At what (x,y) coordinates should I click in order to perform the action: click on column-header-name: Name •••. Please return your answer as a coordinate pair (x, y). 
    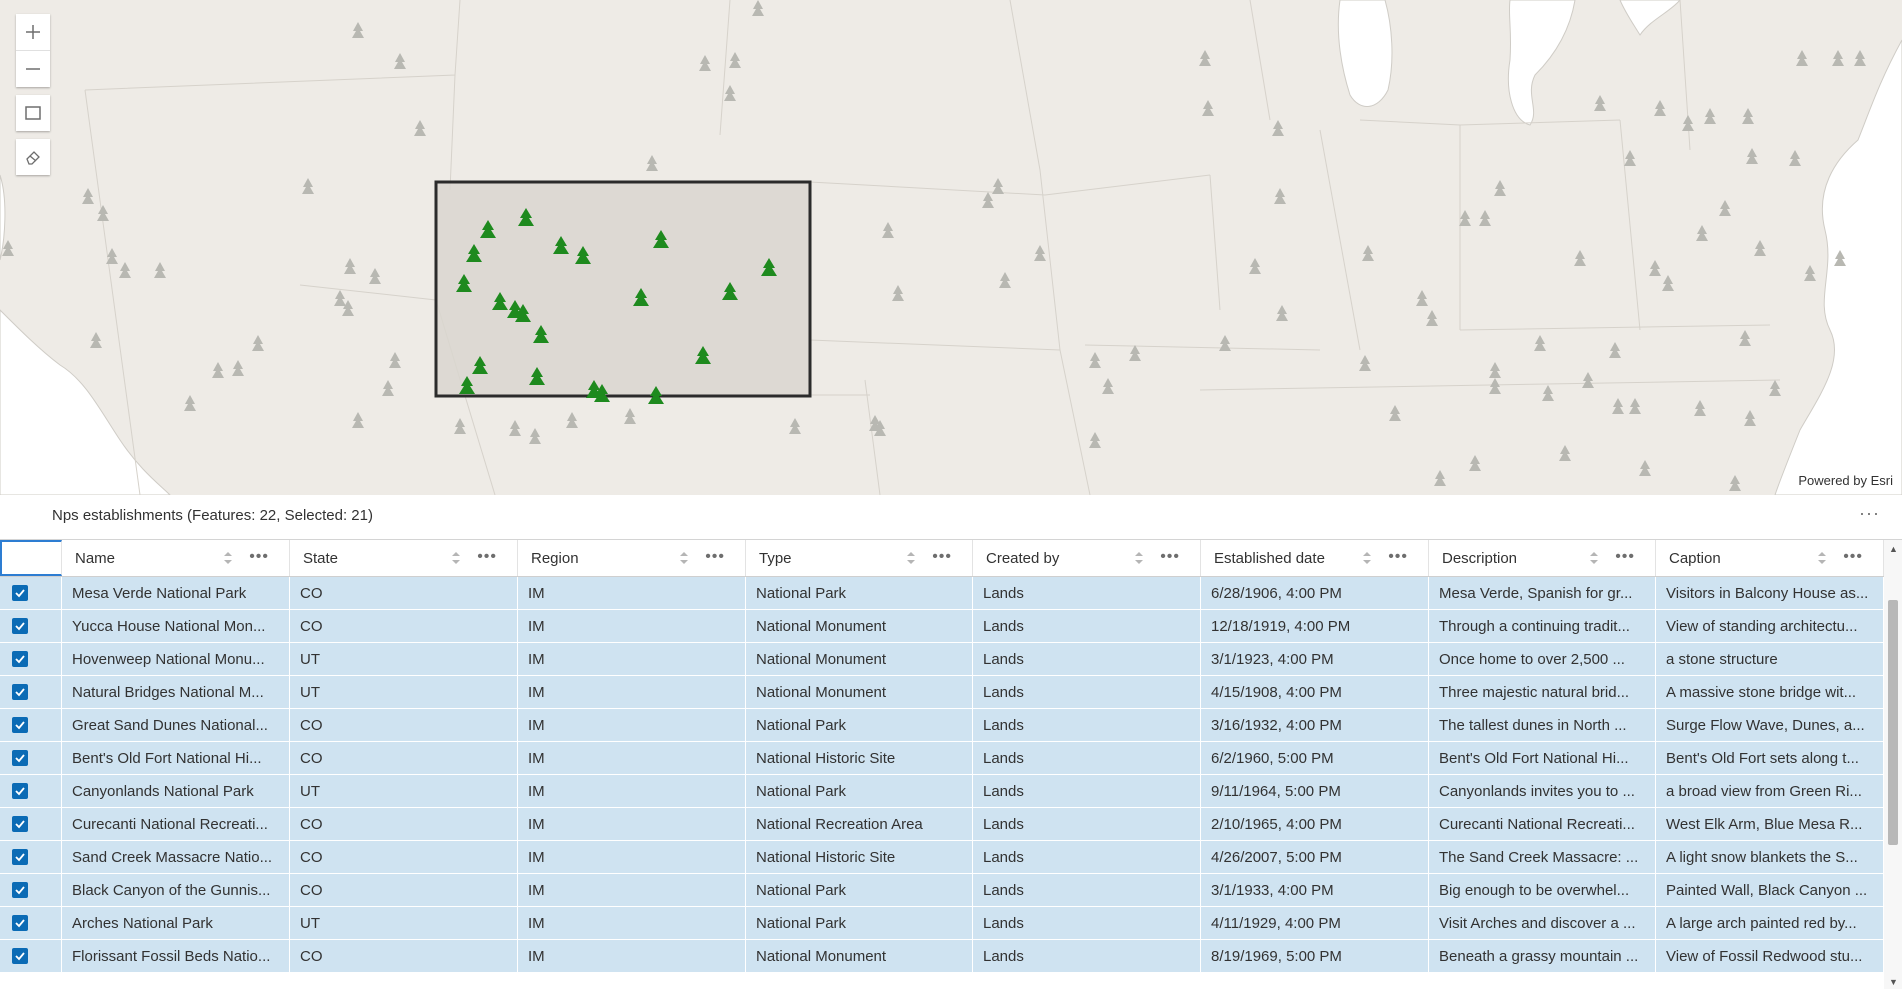
    Looking at the image, I should click on (176, 558).